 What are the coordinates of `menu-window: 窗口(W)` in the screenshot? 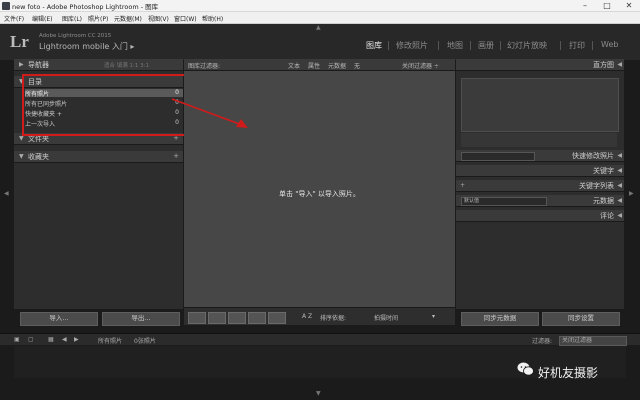 It's located at (185, 18).